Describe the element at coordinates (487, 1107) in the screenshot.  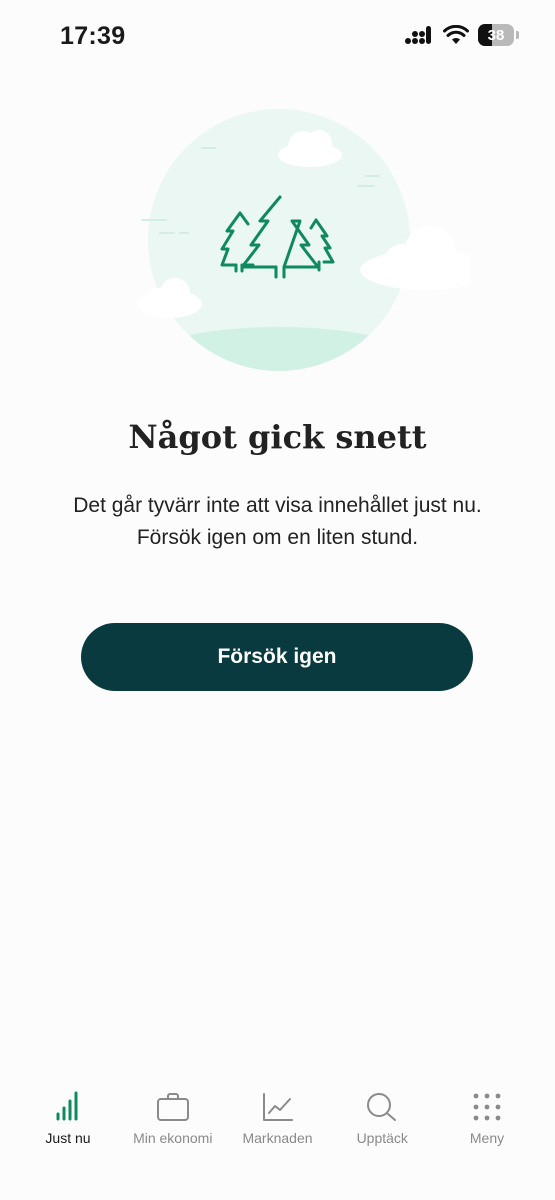
I see `grid-dots-icon` at that location.